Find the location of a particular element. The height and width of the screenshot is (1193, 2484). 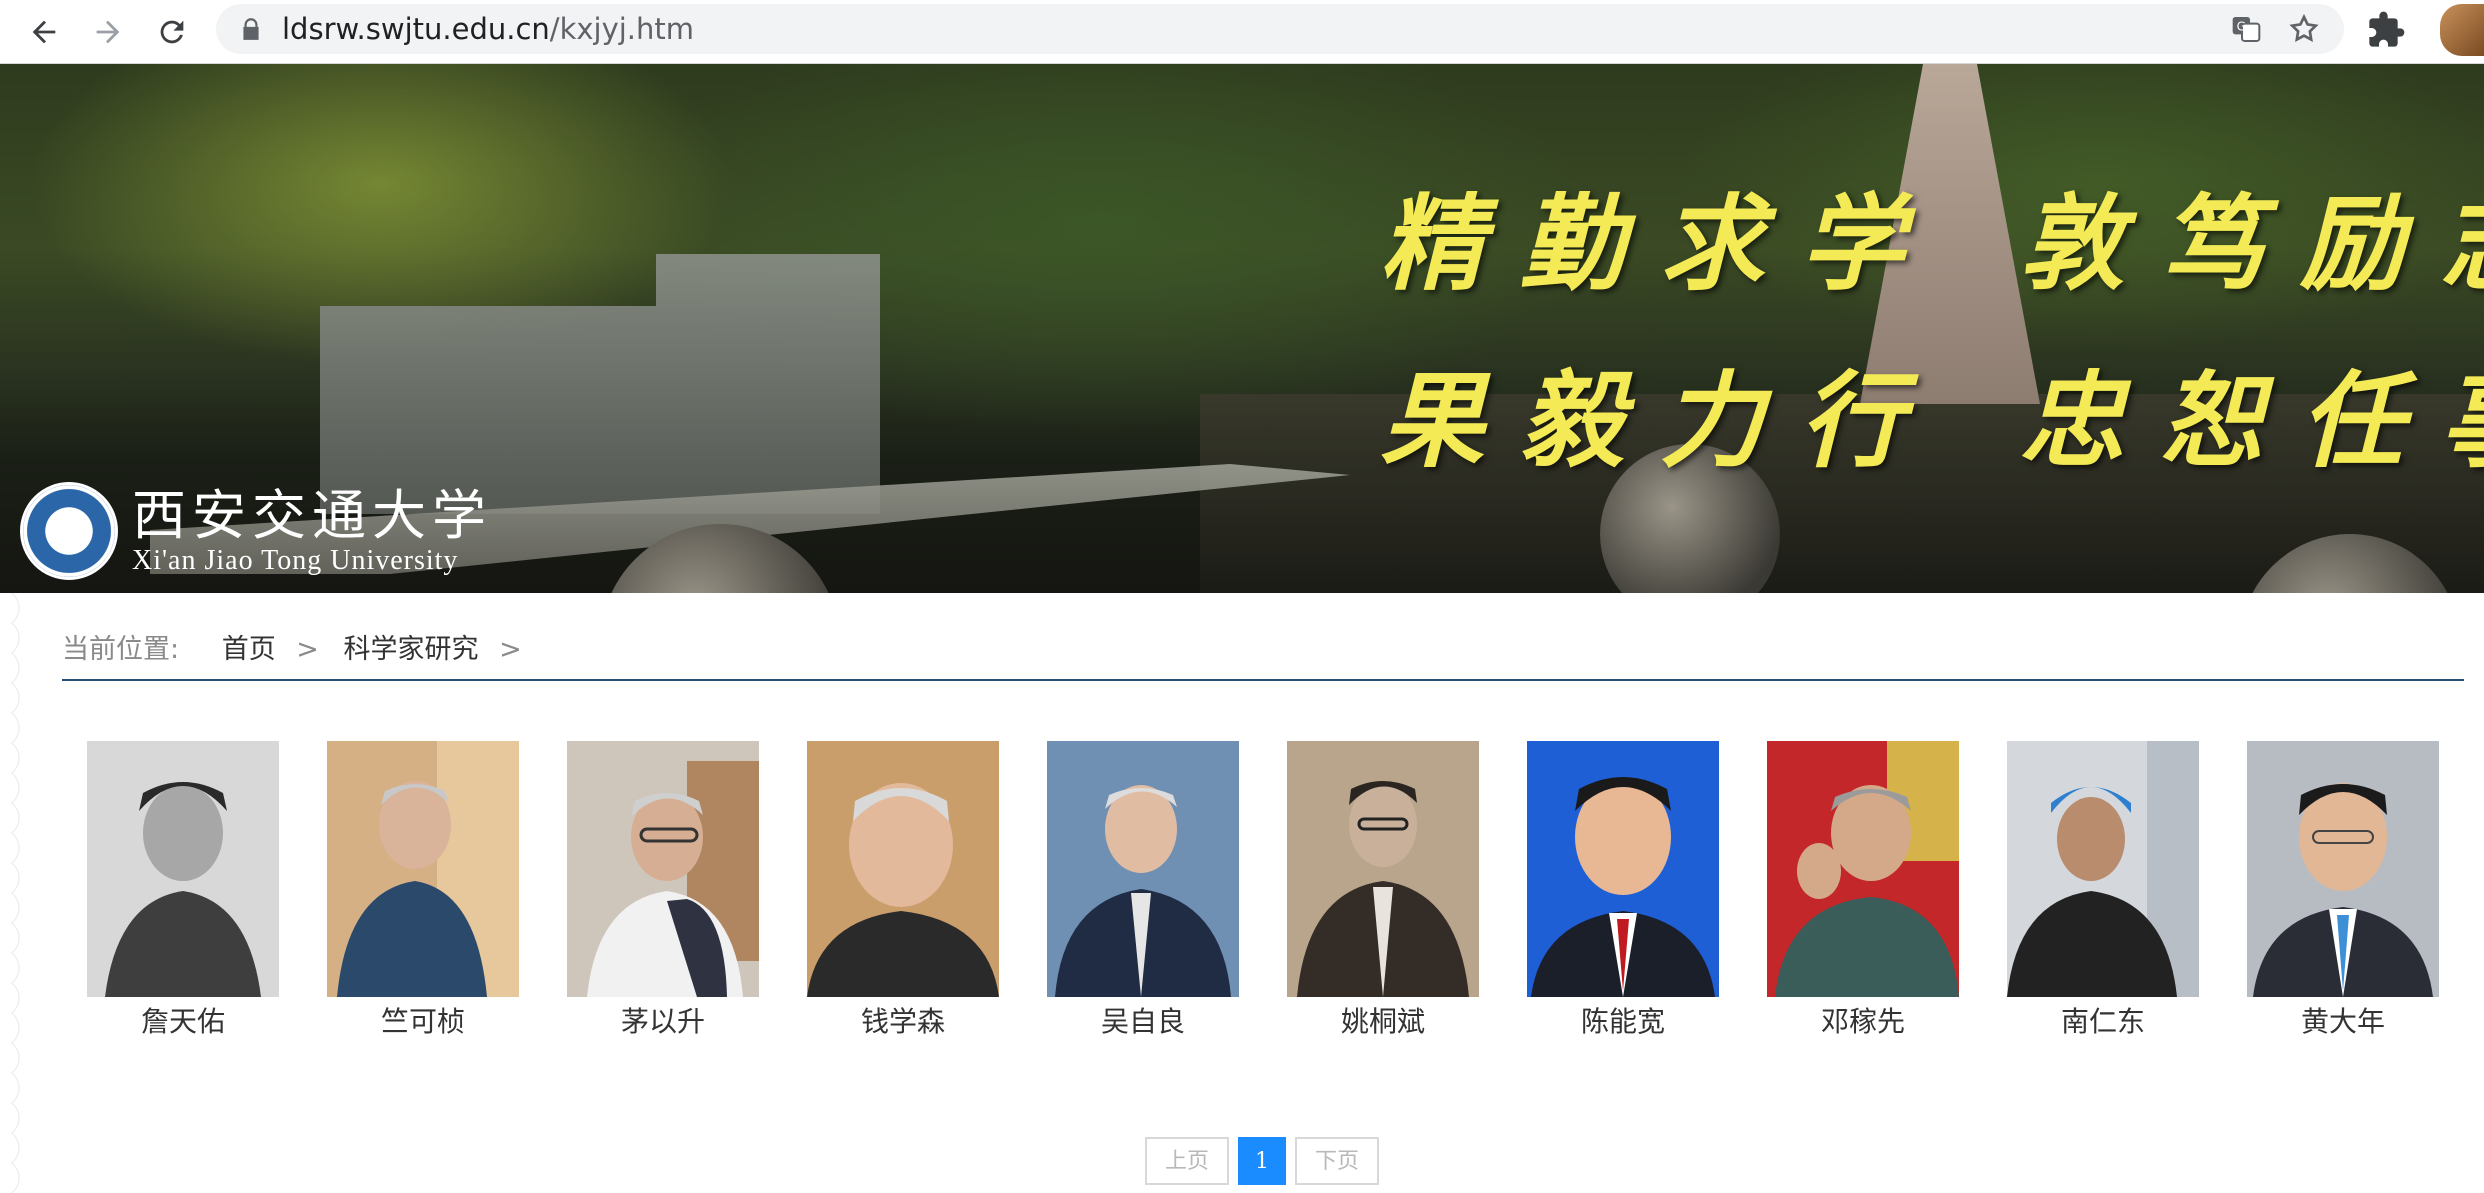

prev-page-button: 上页 is located at coordinates (1187, 1161).